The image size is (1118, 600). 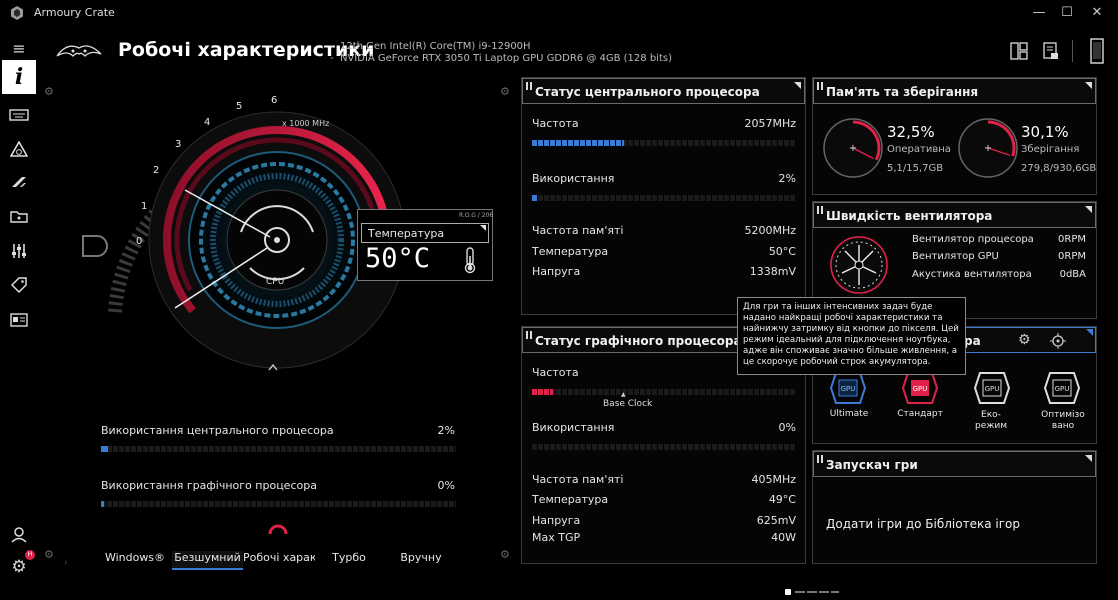 What do you see at coordinates (398, 258) in the screenshot?
I see `temperature-value: 50°C` at bounding box center [398, 258].